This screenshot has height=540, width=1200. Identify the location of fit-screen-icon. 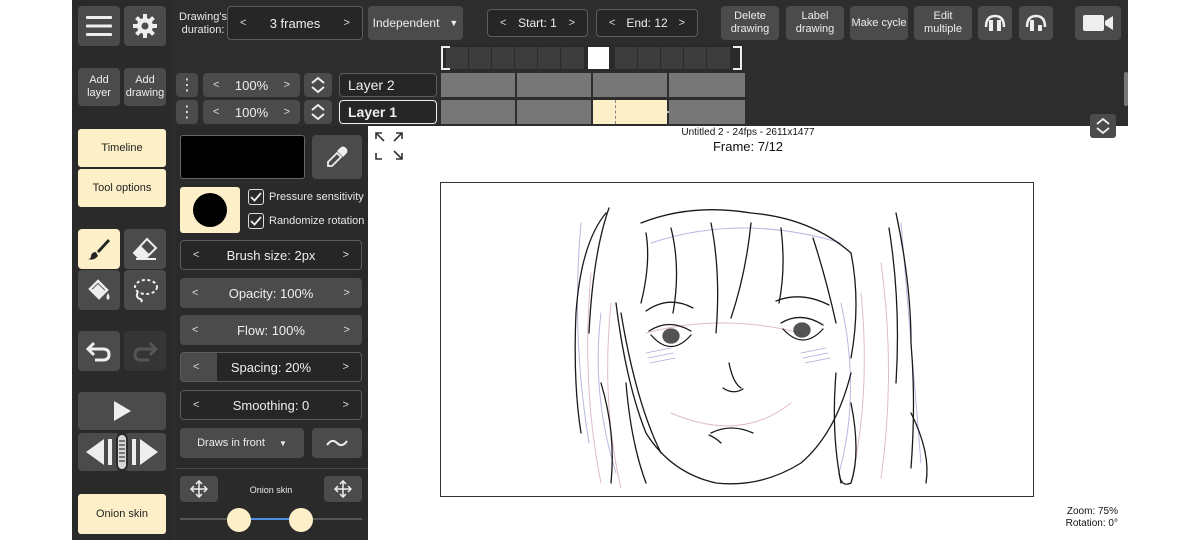
(389, 146).